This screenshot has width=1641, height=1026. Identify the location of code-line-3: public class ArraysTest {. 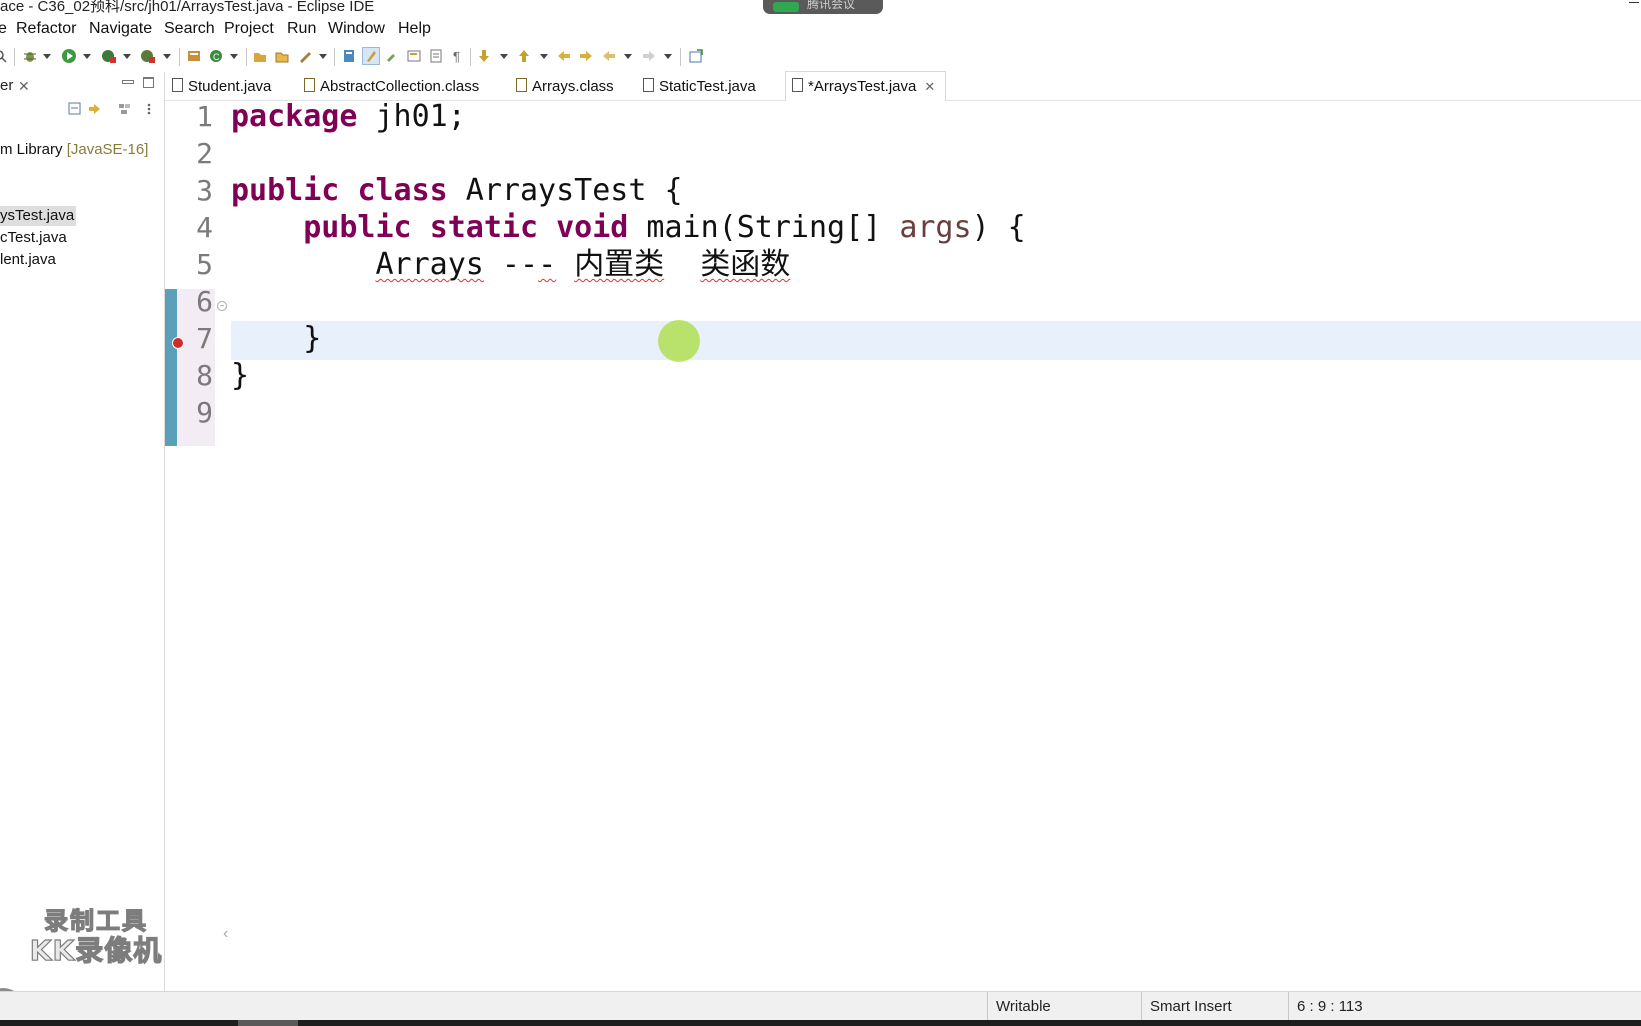
(457, 191).